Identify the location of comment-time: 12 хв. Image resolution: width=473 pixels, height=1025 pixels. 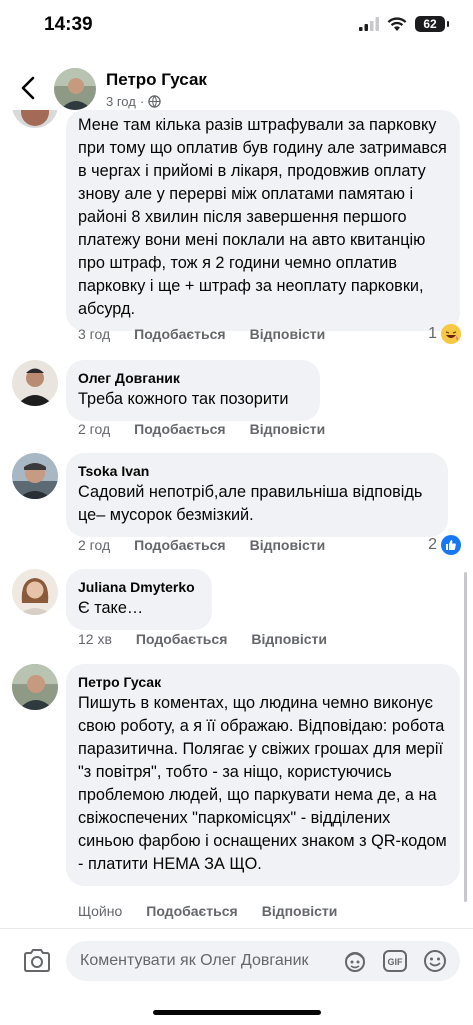
(95, 639).